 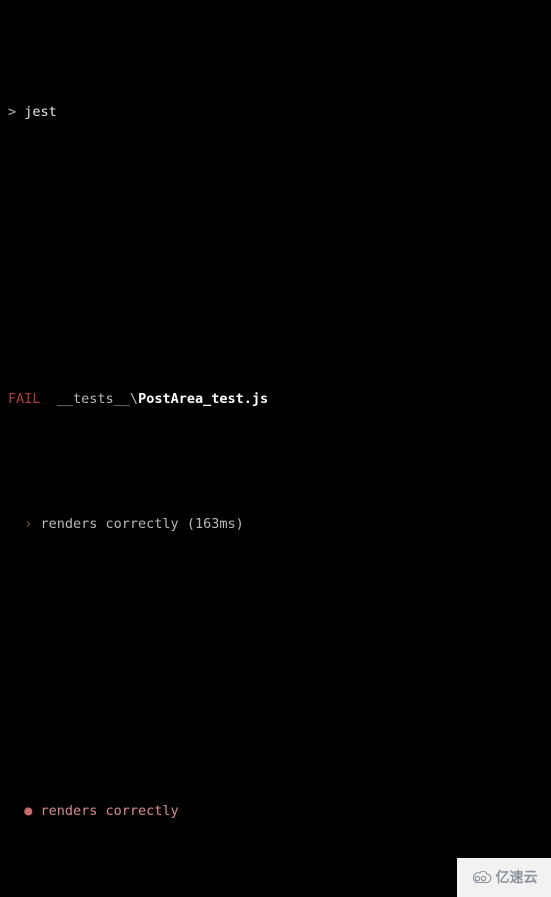 I want to click on command-text: jest, so click(x=40, y=112).